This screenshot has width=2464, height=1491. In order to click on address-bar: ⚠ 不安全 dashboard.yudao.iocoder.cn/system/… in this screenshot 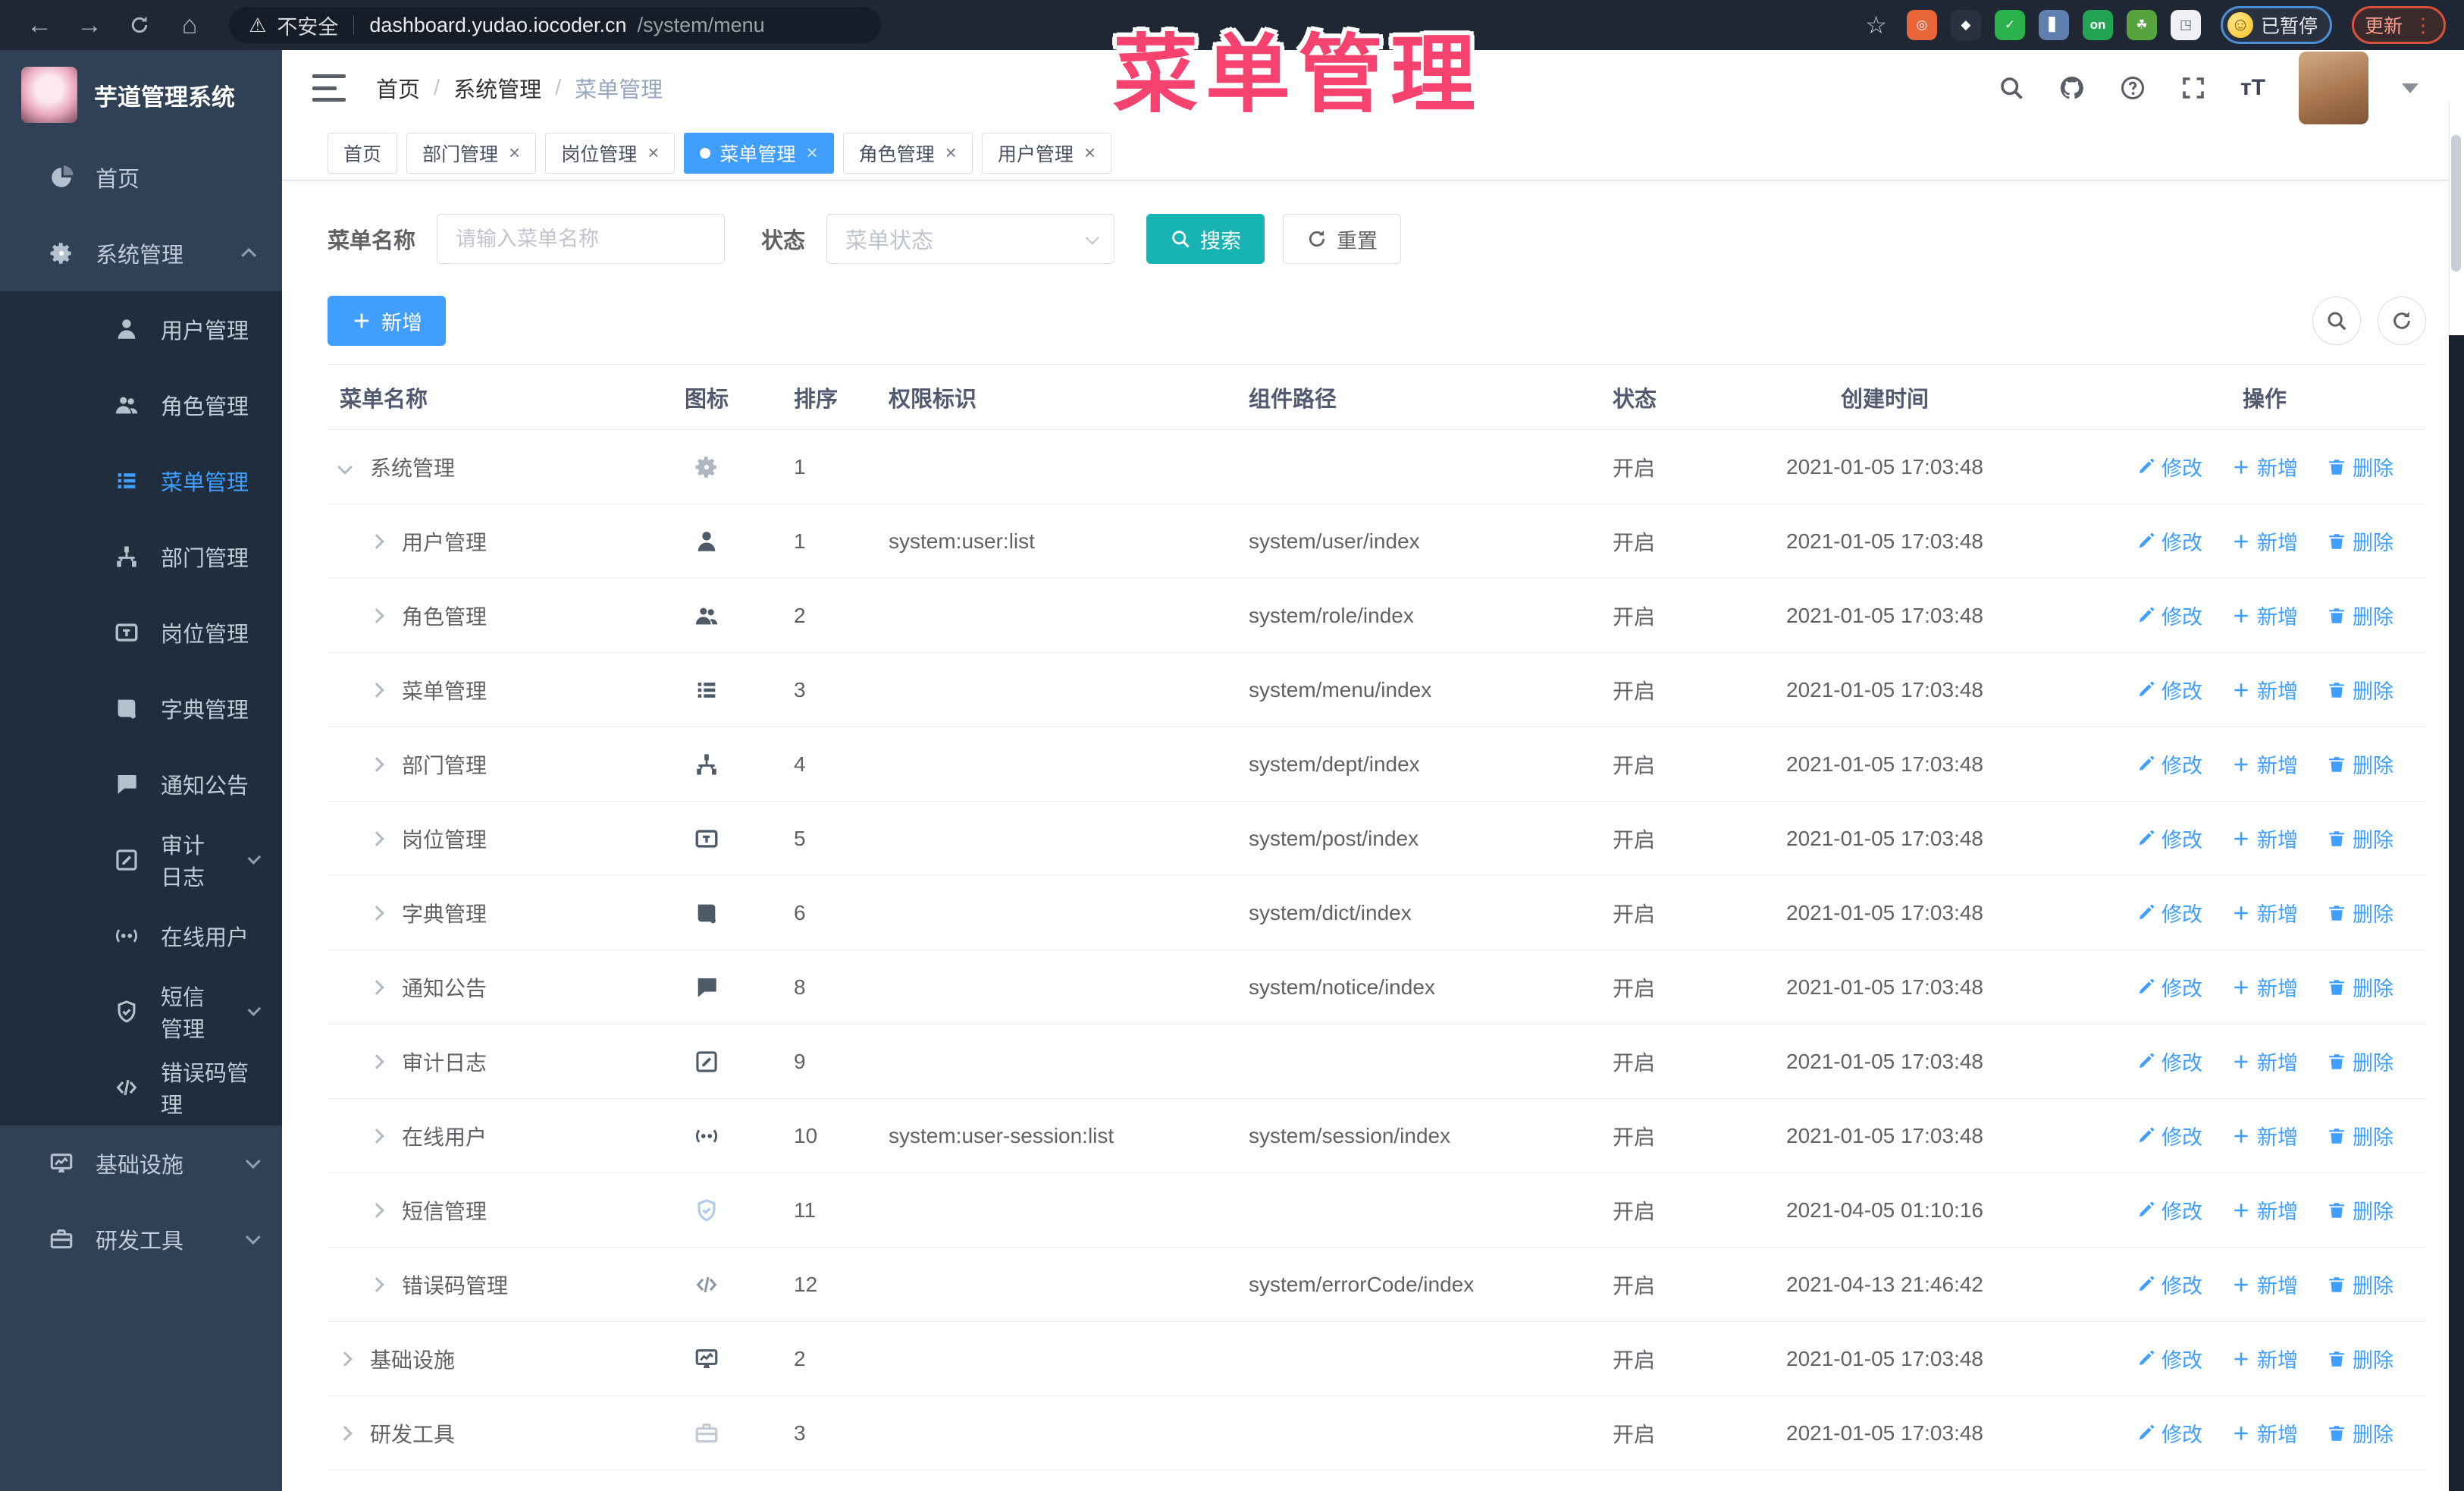, I will do `click(555, 25)`.